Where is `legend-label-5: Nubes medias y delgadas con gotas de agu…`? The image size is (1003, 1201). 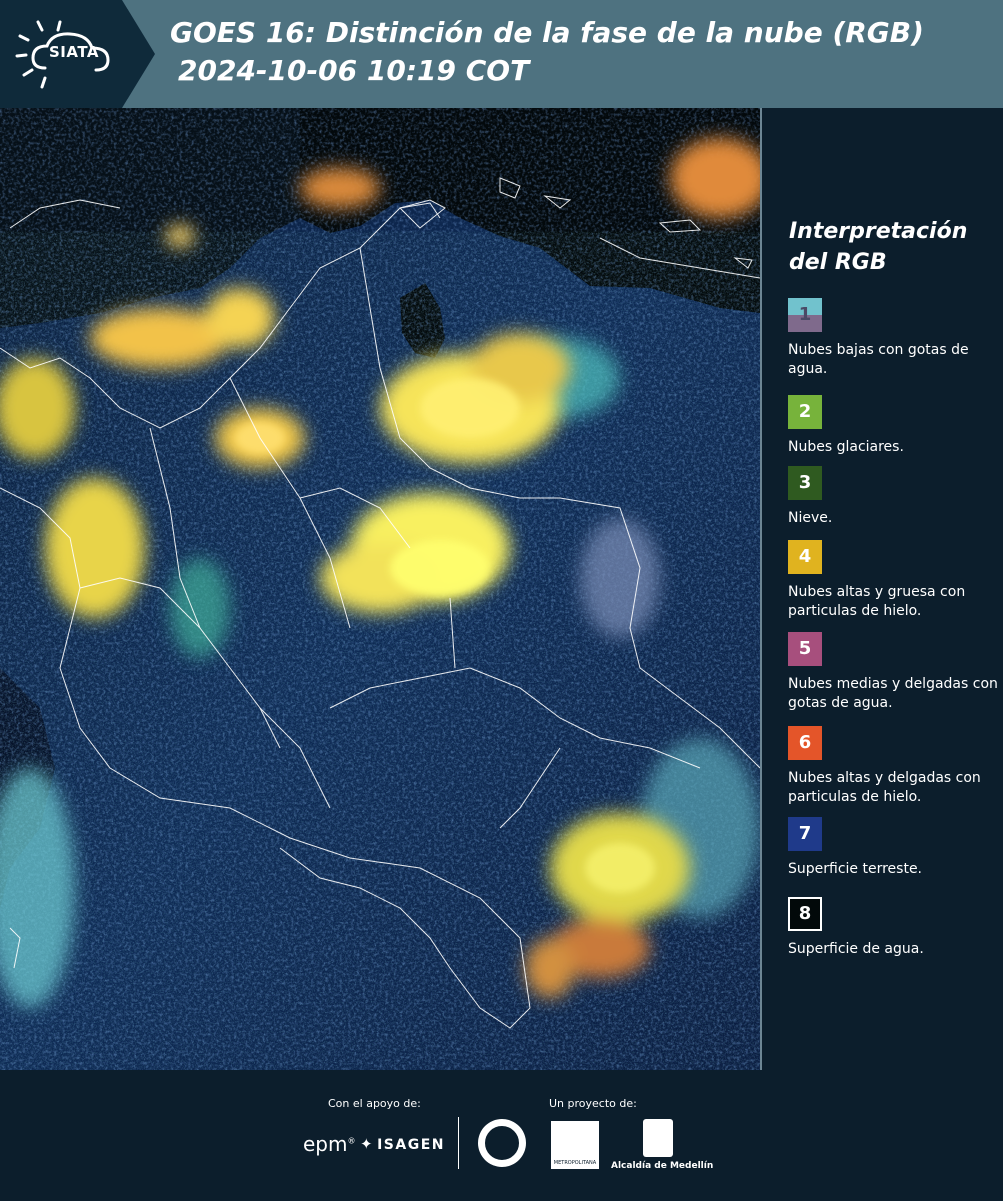
legend-label-5: Nubes medias y delgadas con gotas de agu… is located at coordinates (893, 693).